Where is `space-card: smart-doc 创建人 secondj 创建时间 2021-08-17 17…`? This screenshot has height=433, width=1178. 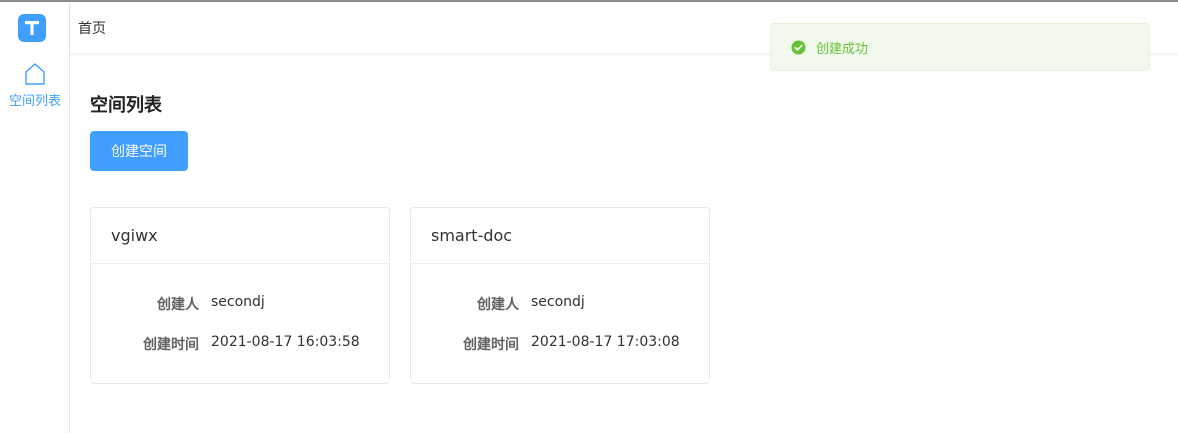 space-card: smart-doc 创建人 secondj 创建时间 2021-08-17 17… is located at coordinates (560, 295).